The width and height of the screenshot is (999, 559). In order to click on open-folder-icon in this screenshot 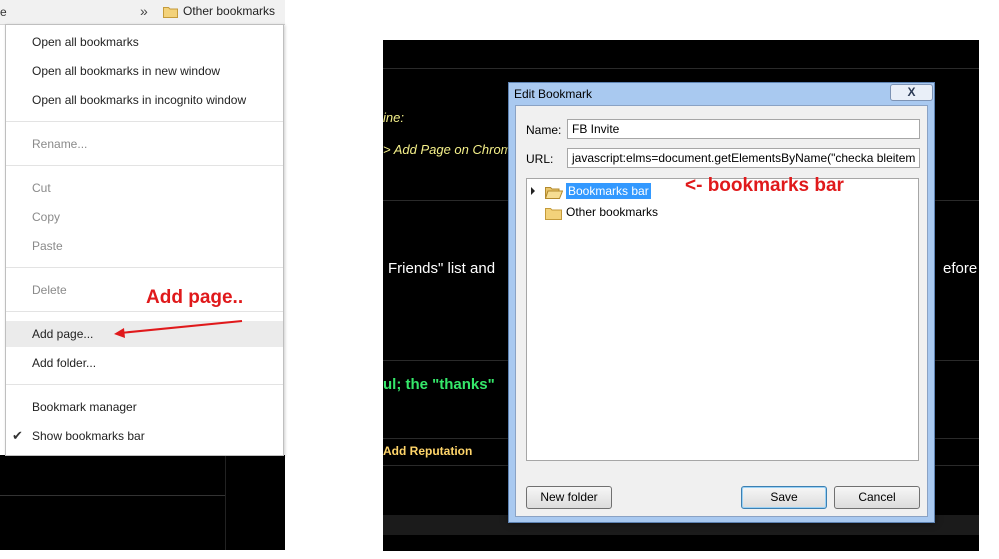, I will do `click(554, 192)`.